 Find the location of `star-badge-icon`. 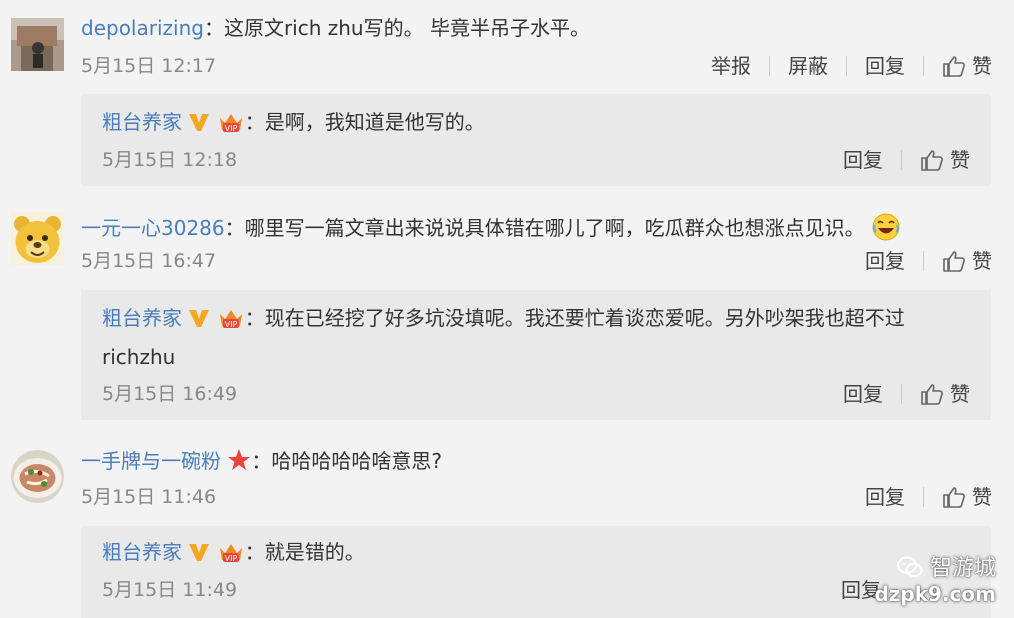

star-badge-icon is located at coordinates (239, 459).